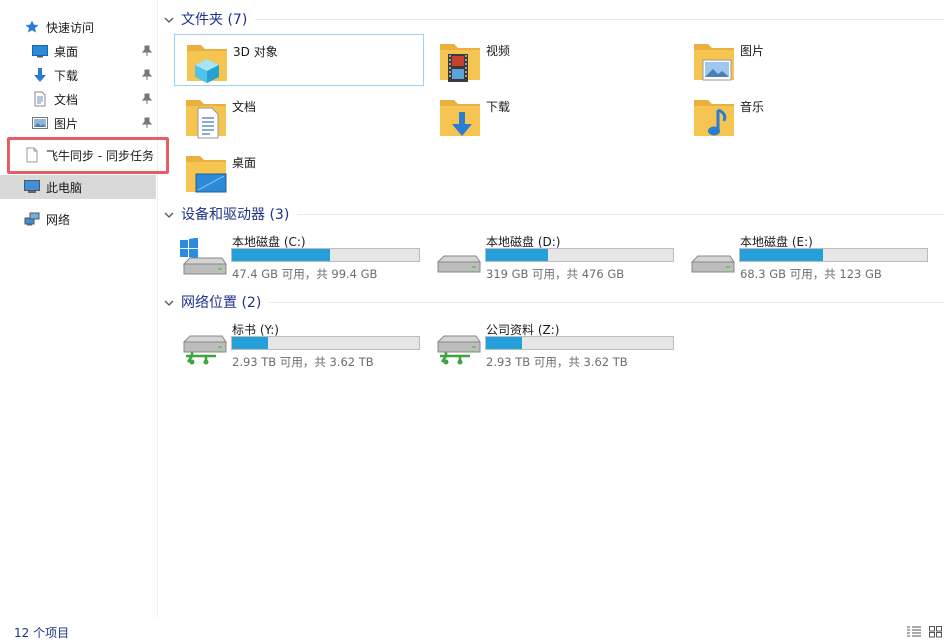 This screenshot has height=644, width=951. Describe the element at coordinates (94, 75) in the screenshot. I see `sidebar-item-downloads: 下载` at that location.